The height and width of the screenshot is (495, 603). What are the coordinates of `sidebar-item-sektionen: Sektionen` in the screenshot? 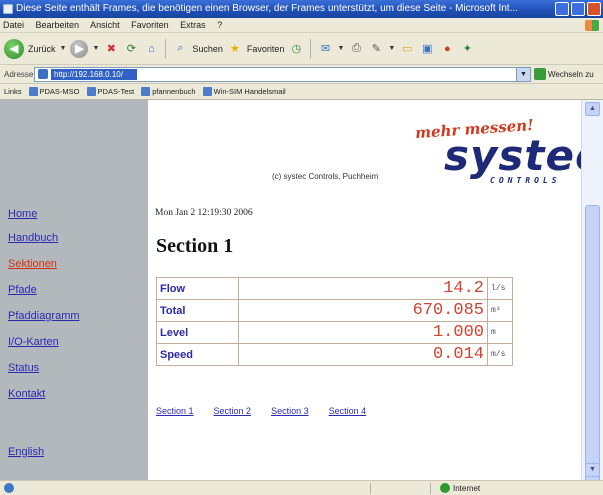 It's located at (32, 264).